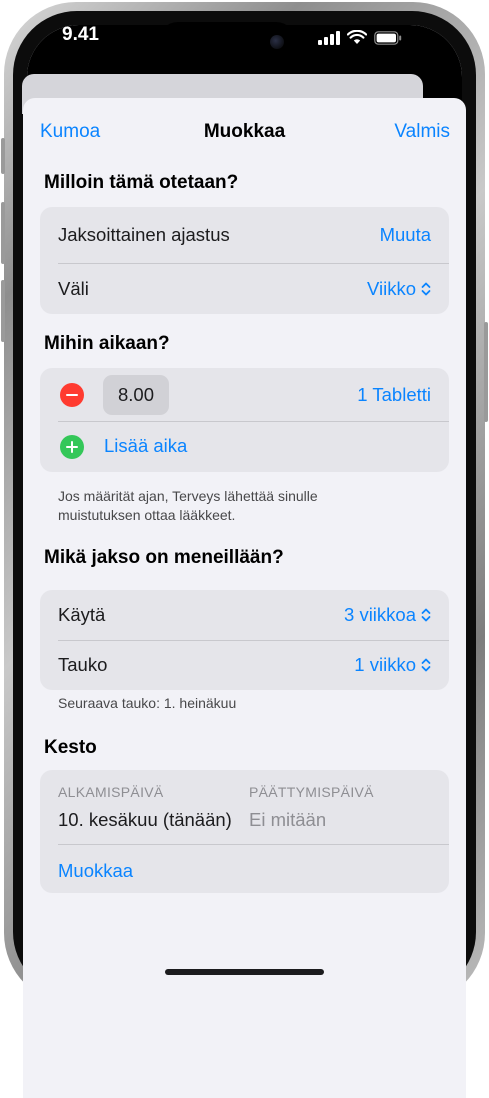 The image size is (489, 1098). Describe the element at coordinates (329, 37) in the screenshot. I see `cellular-signal-icon` at that location.